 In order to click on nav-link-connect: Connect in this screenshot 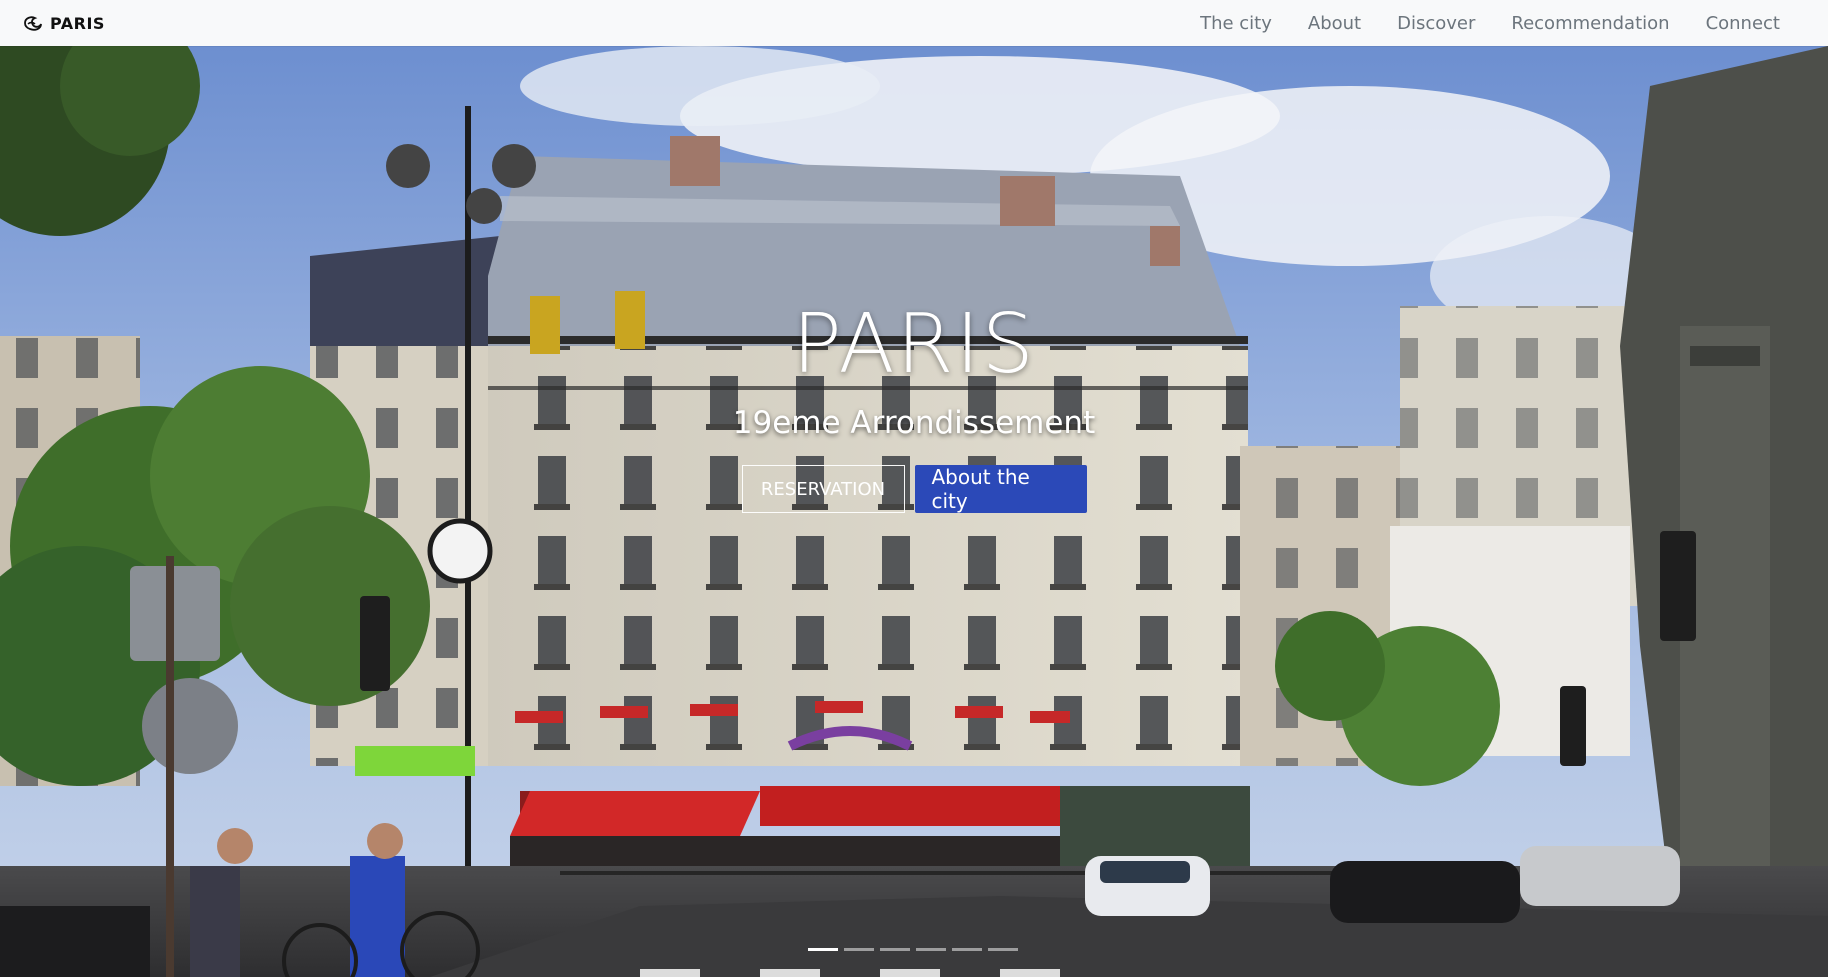, I will do `click(1743, 23)`.